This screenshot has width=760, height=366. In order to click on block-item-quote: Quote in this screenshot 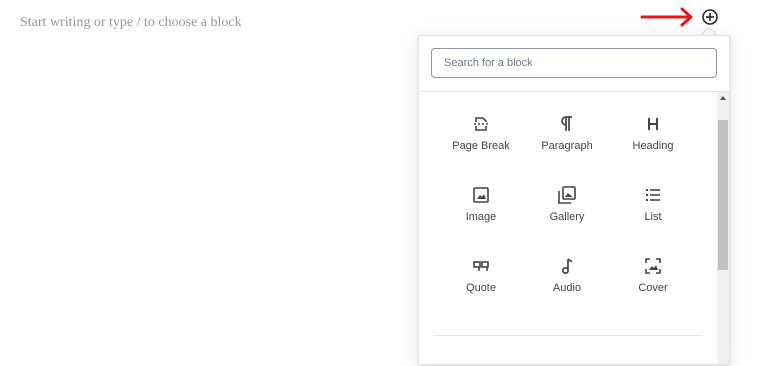, I will do `click(481, 289)`.